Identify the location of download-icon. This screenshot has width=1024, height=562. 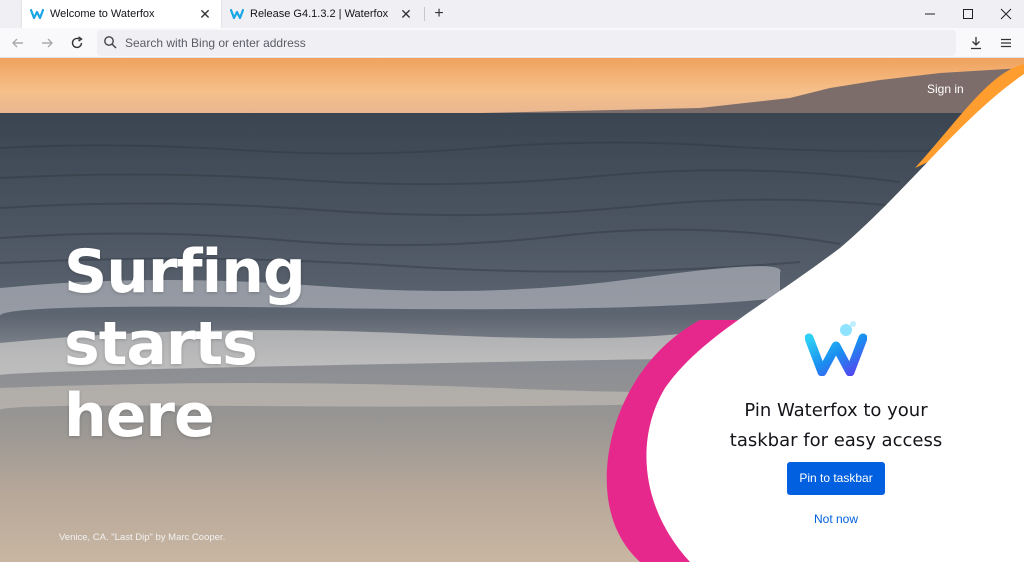
(976, 43).